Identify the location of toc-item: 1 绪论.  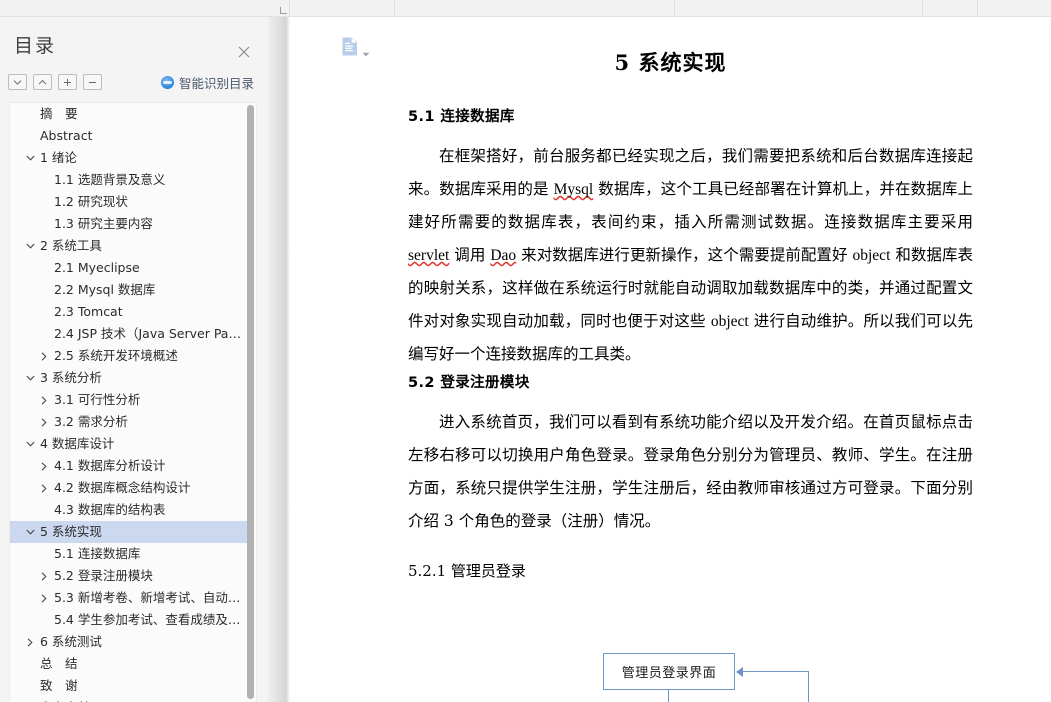
(129, 158).